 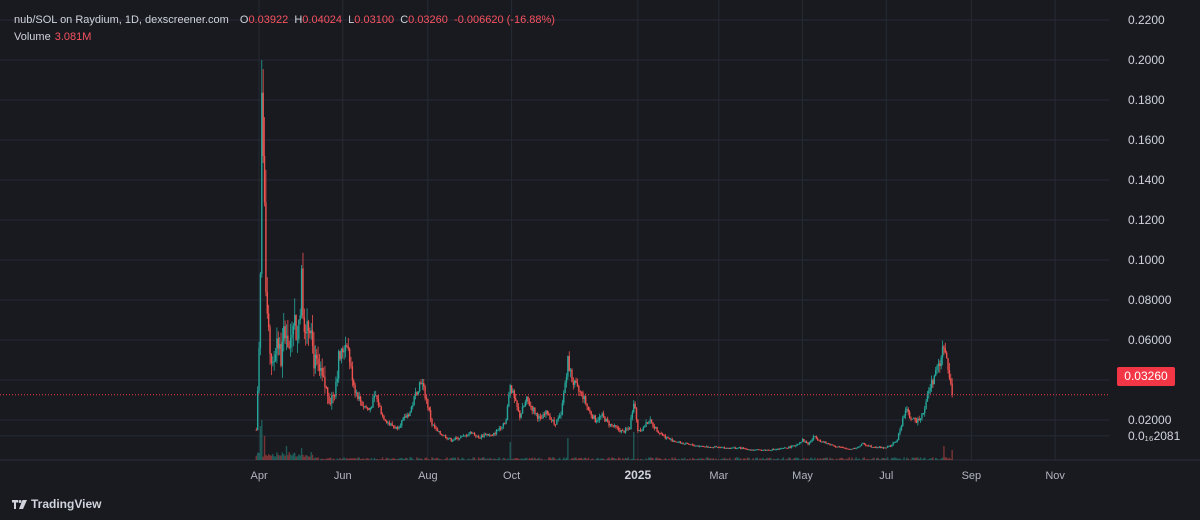 I want to click on volume-label: Volume, so click(x=32, y=37).